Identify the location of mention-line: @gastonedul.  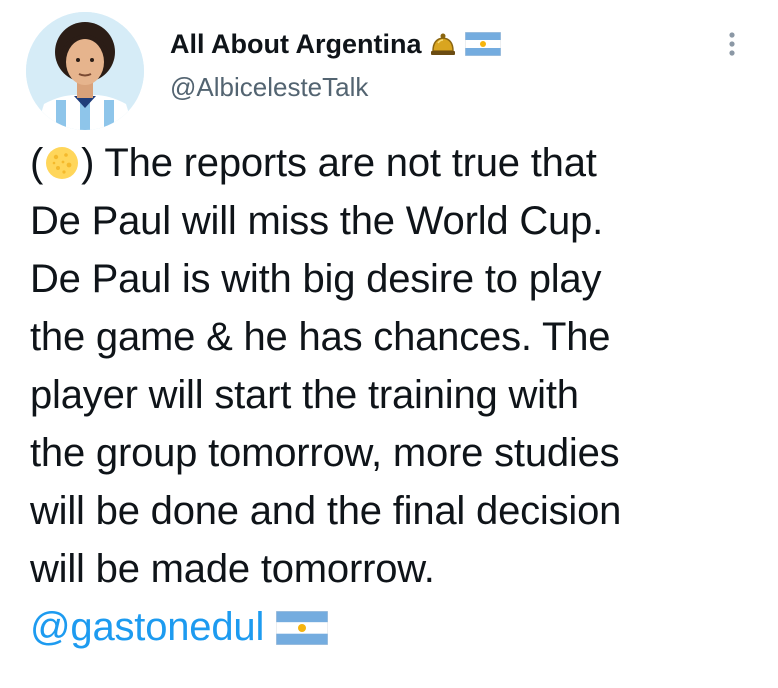
(397, 627).